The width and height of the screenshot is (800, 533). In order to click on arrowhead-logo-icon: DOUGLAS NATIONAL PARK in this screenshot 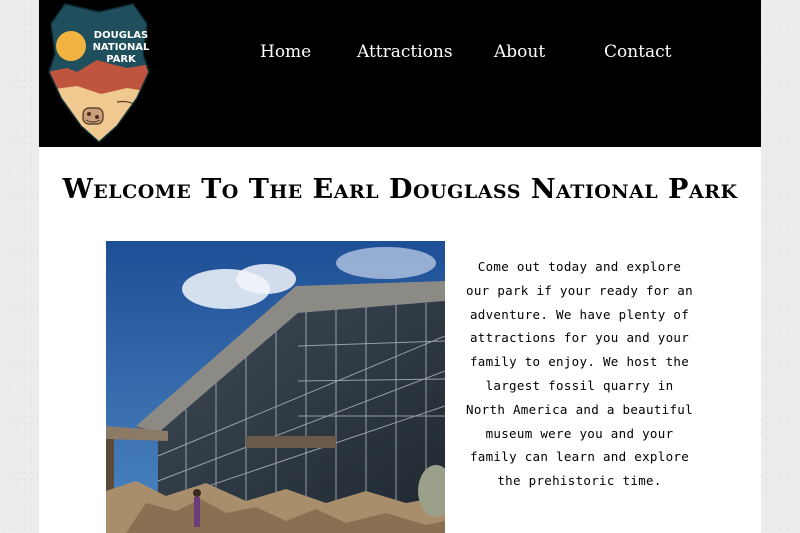, I will do `click(99, 73)`.